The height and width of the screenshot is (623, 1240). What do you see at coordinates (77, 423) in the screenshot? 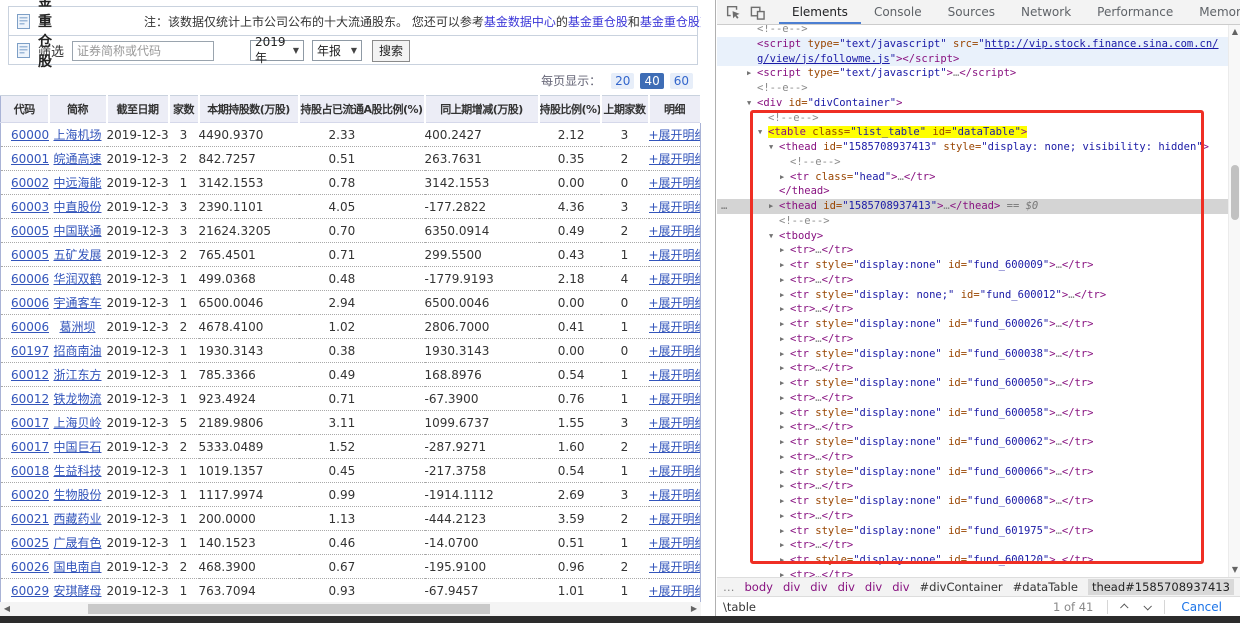
I see `stock-name-link: 上海贝岭` at bounding box center [77, 423].